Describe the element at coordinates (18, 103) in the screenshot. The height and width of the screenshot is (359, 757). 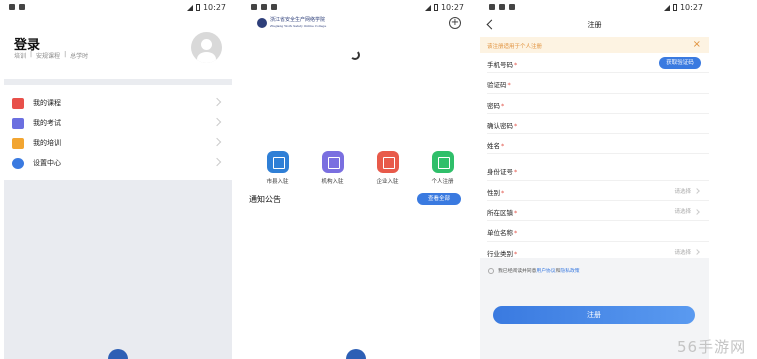
I see `book-icon` at that location.